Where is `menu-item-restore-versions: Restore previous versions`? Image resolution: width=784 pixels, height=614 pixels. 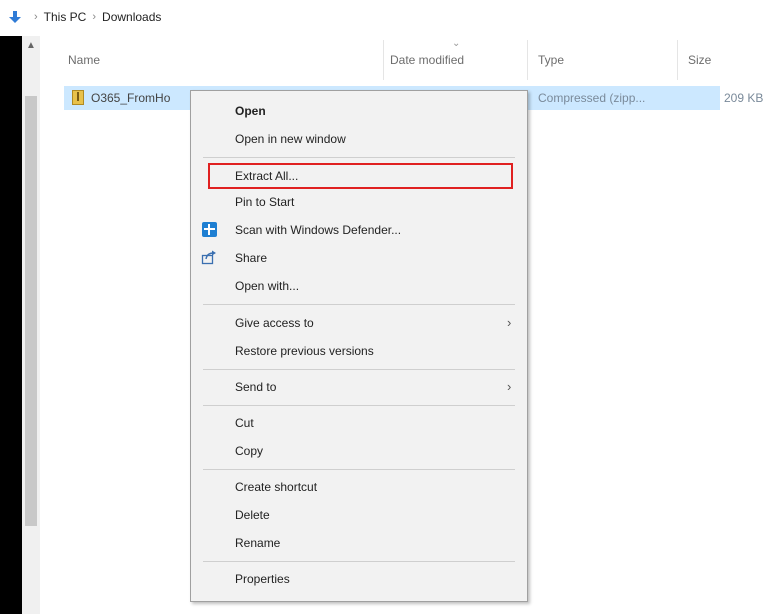 menu-item-restore-versions: Restore previous versions is located at coordinates (304, 351).